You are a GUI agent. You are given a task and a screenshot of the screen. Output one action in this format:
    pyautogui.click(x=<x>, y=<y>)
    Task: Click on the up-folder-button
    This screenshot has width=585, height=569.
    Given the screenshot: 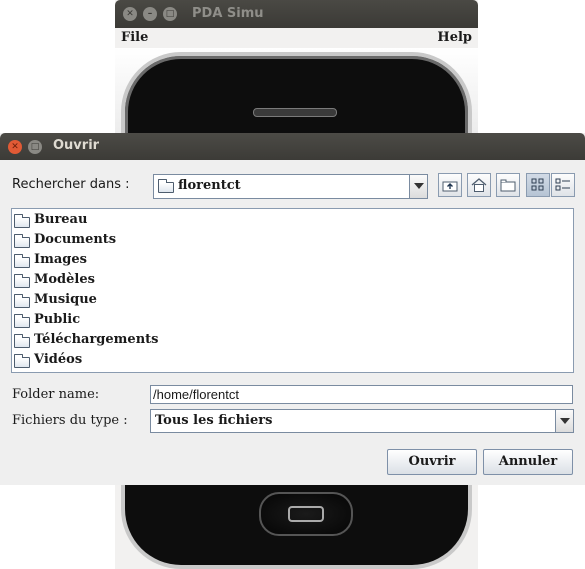 What is the action you would take?
    pyautogui.click(x=450, y=185)
    